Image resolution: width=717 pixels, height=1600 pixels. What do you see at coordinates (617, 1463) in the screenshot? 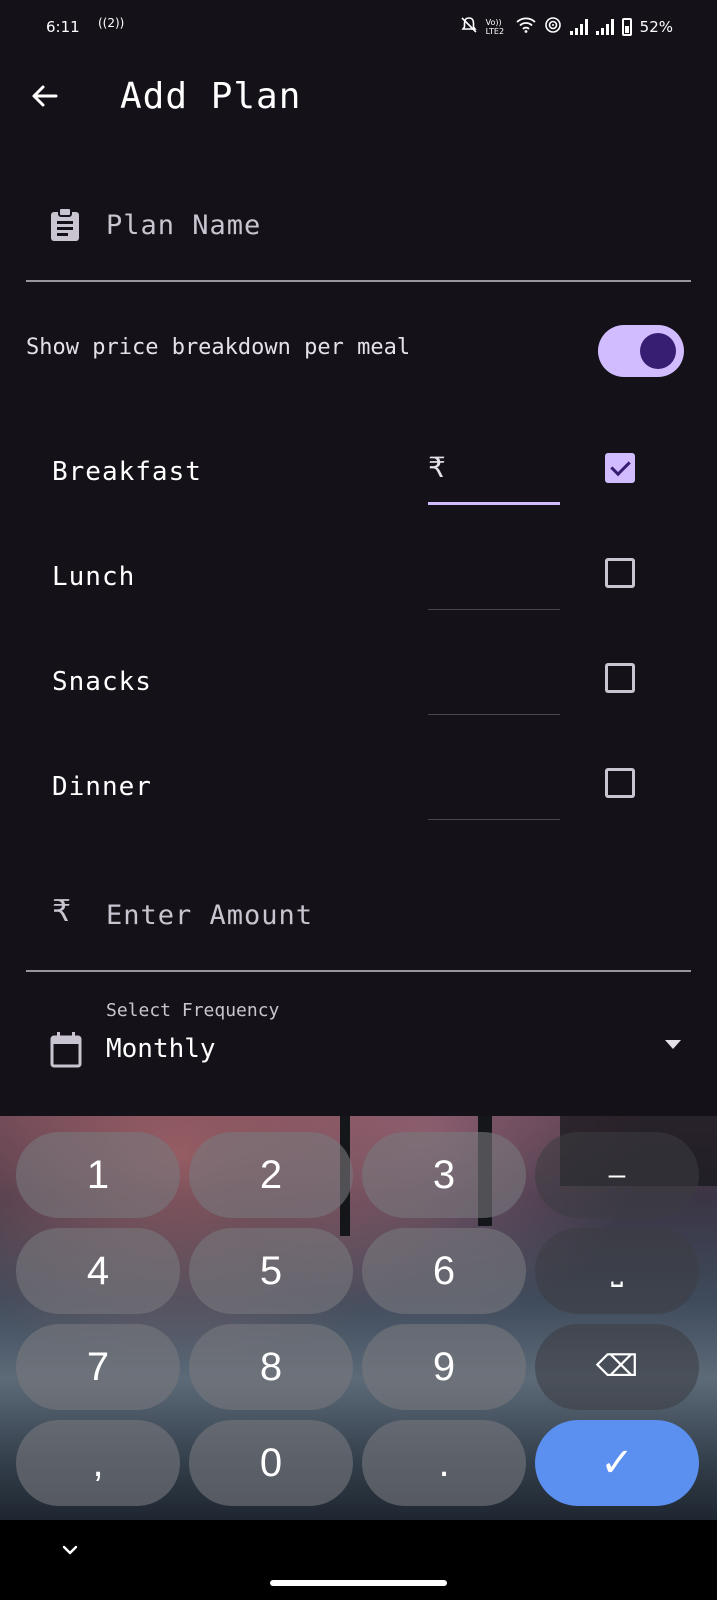
I see `key-done: ✓` at bounding box center [617, 1463].